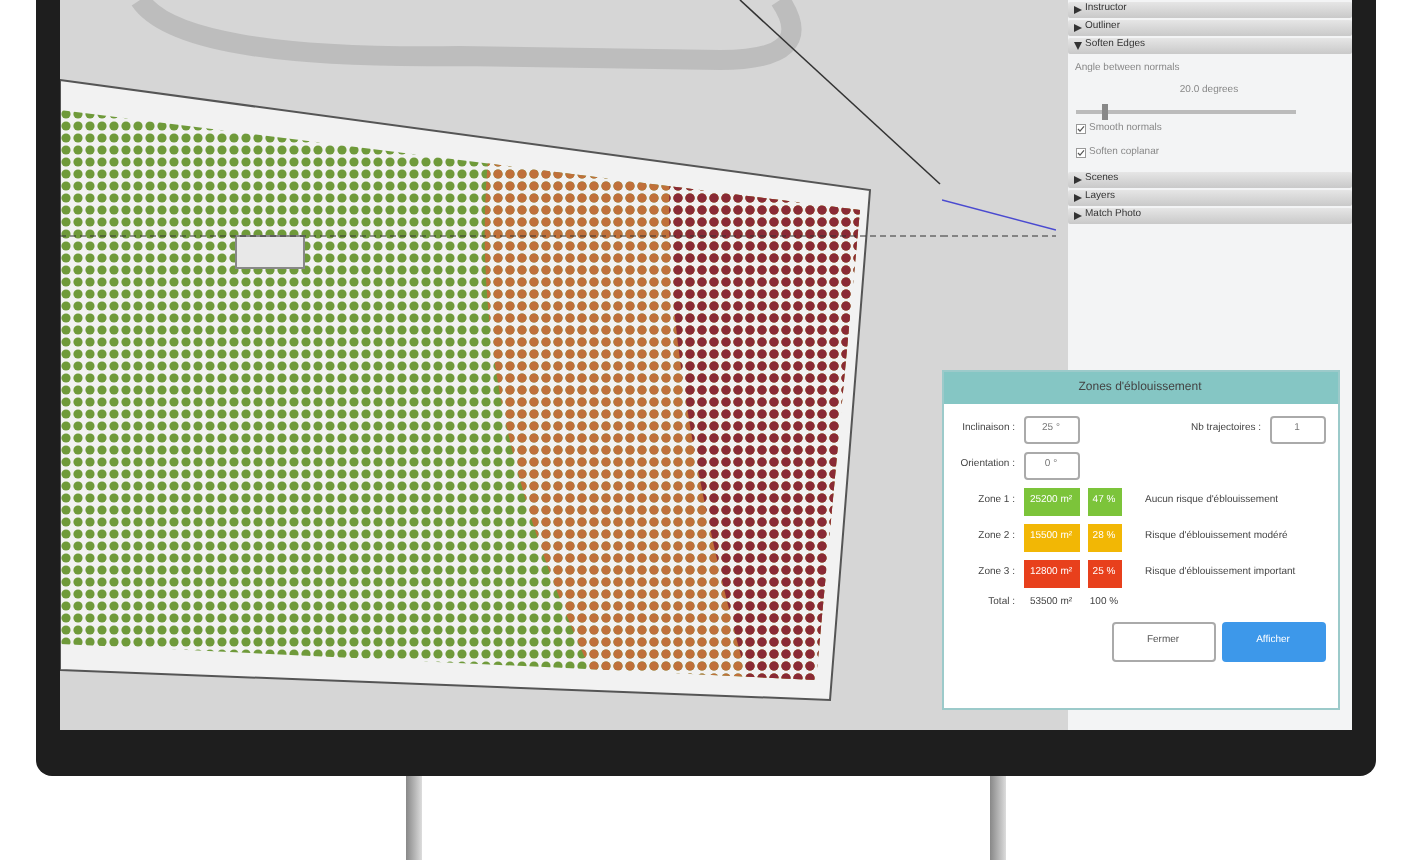 This screenshot has height=860, width=1410. I want to click on axis-line, so click(998, 218).